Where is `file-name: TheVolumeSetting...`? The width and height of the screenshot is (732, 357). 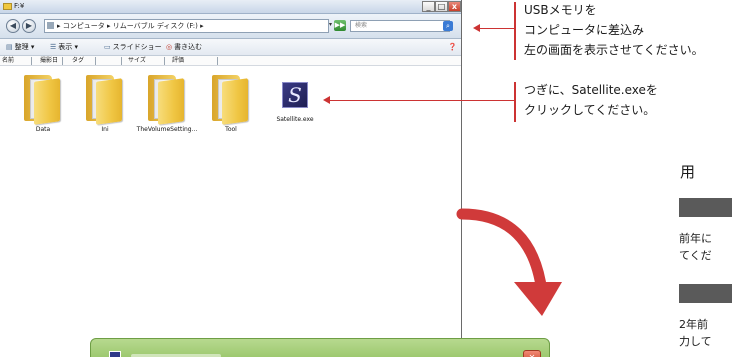
file-name: TheVolumeSetting... is located at coordinates (167, 129).